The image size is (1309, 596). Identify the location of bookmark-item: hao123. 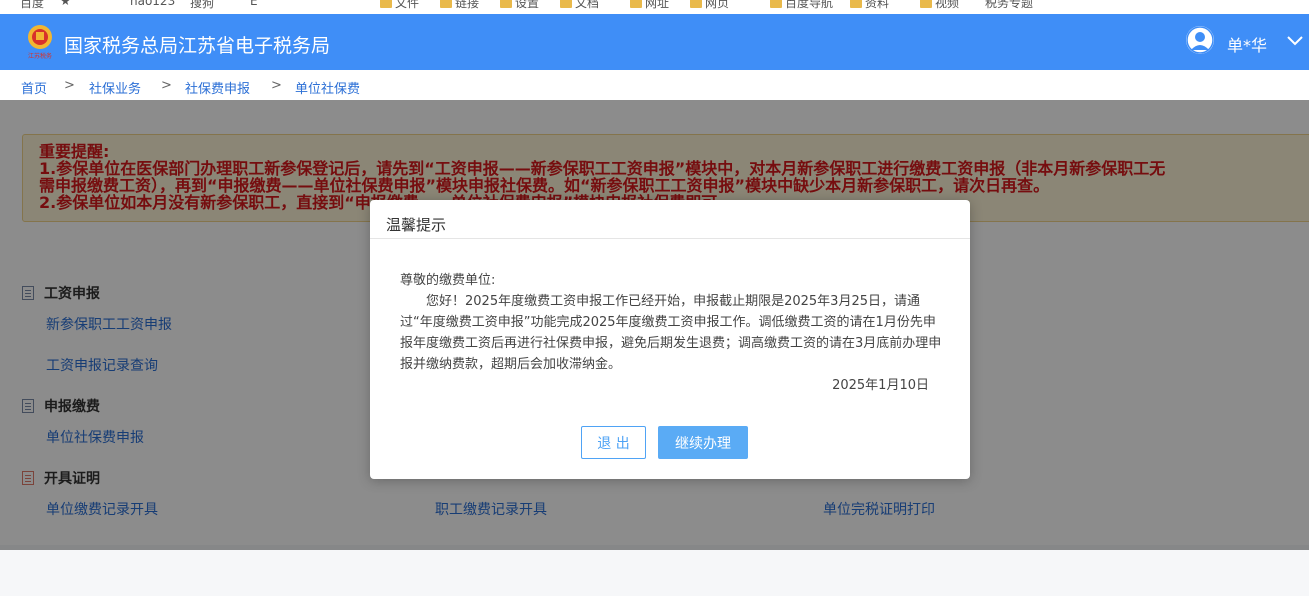
(152, 4).